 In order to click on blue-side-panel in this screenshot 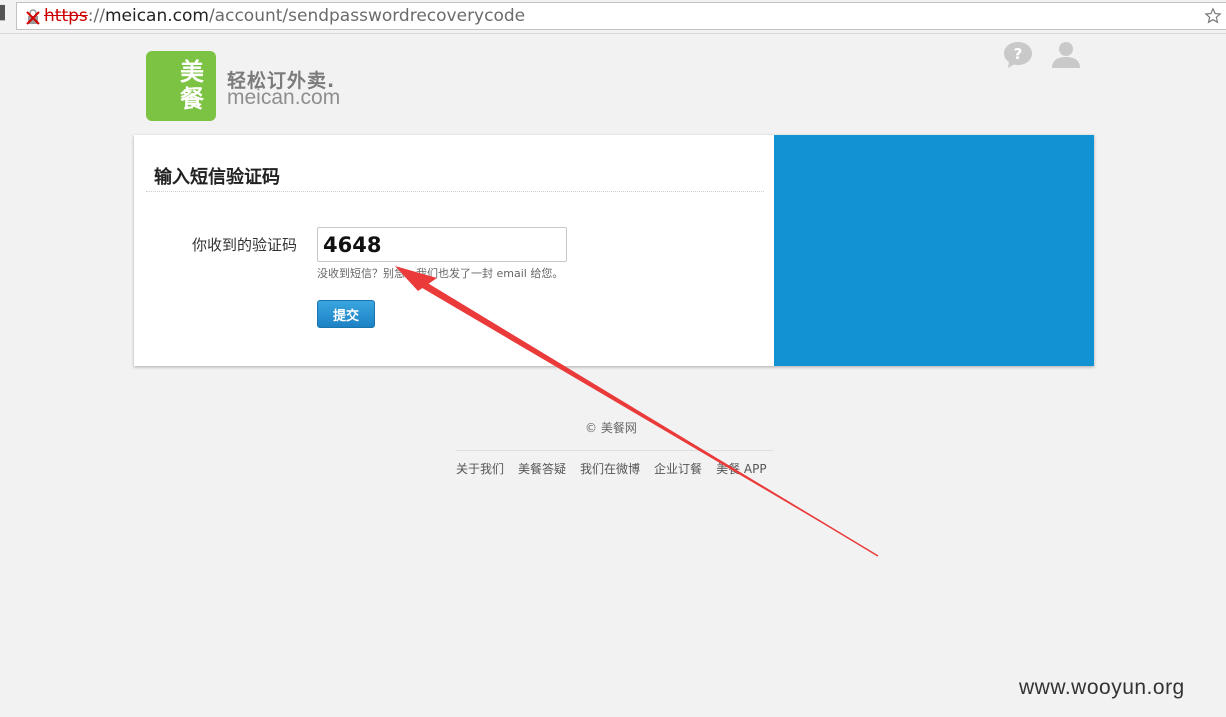, I will do `click(934, 250)`.